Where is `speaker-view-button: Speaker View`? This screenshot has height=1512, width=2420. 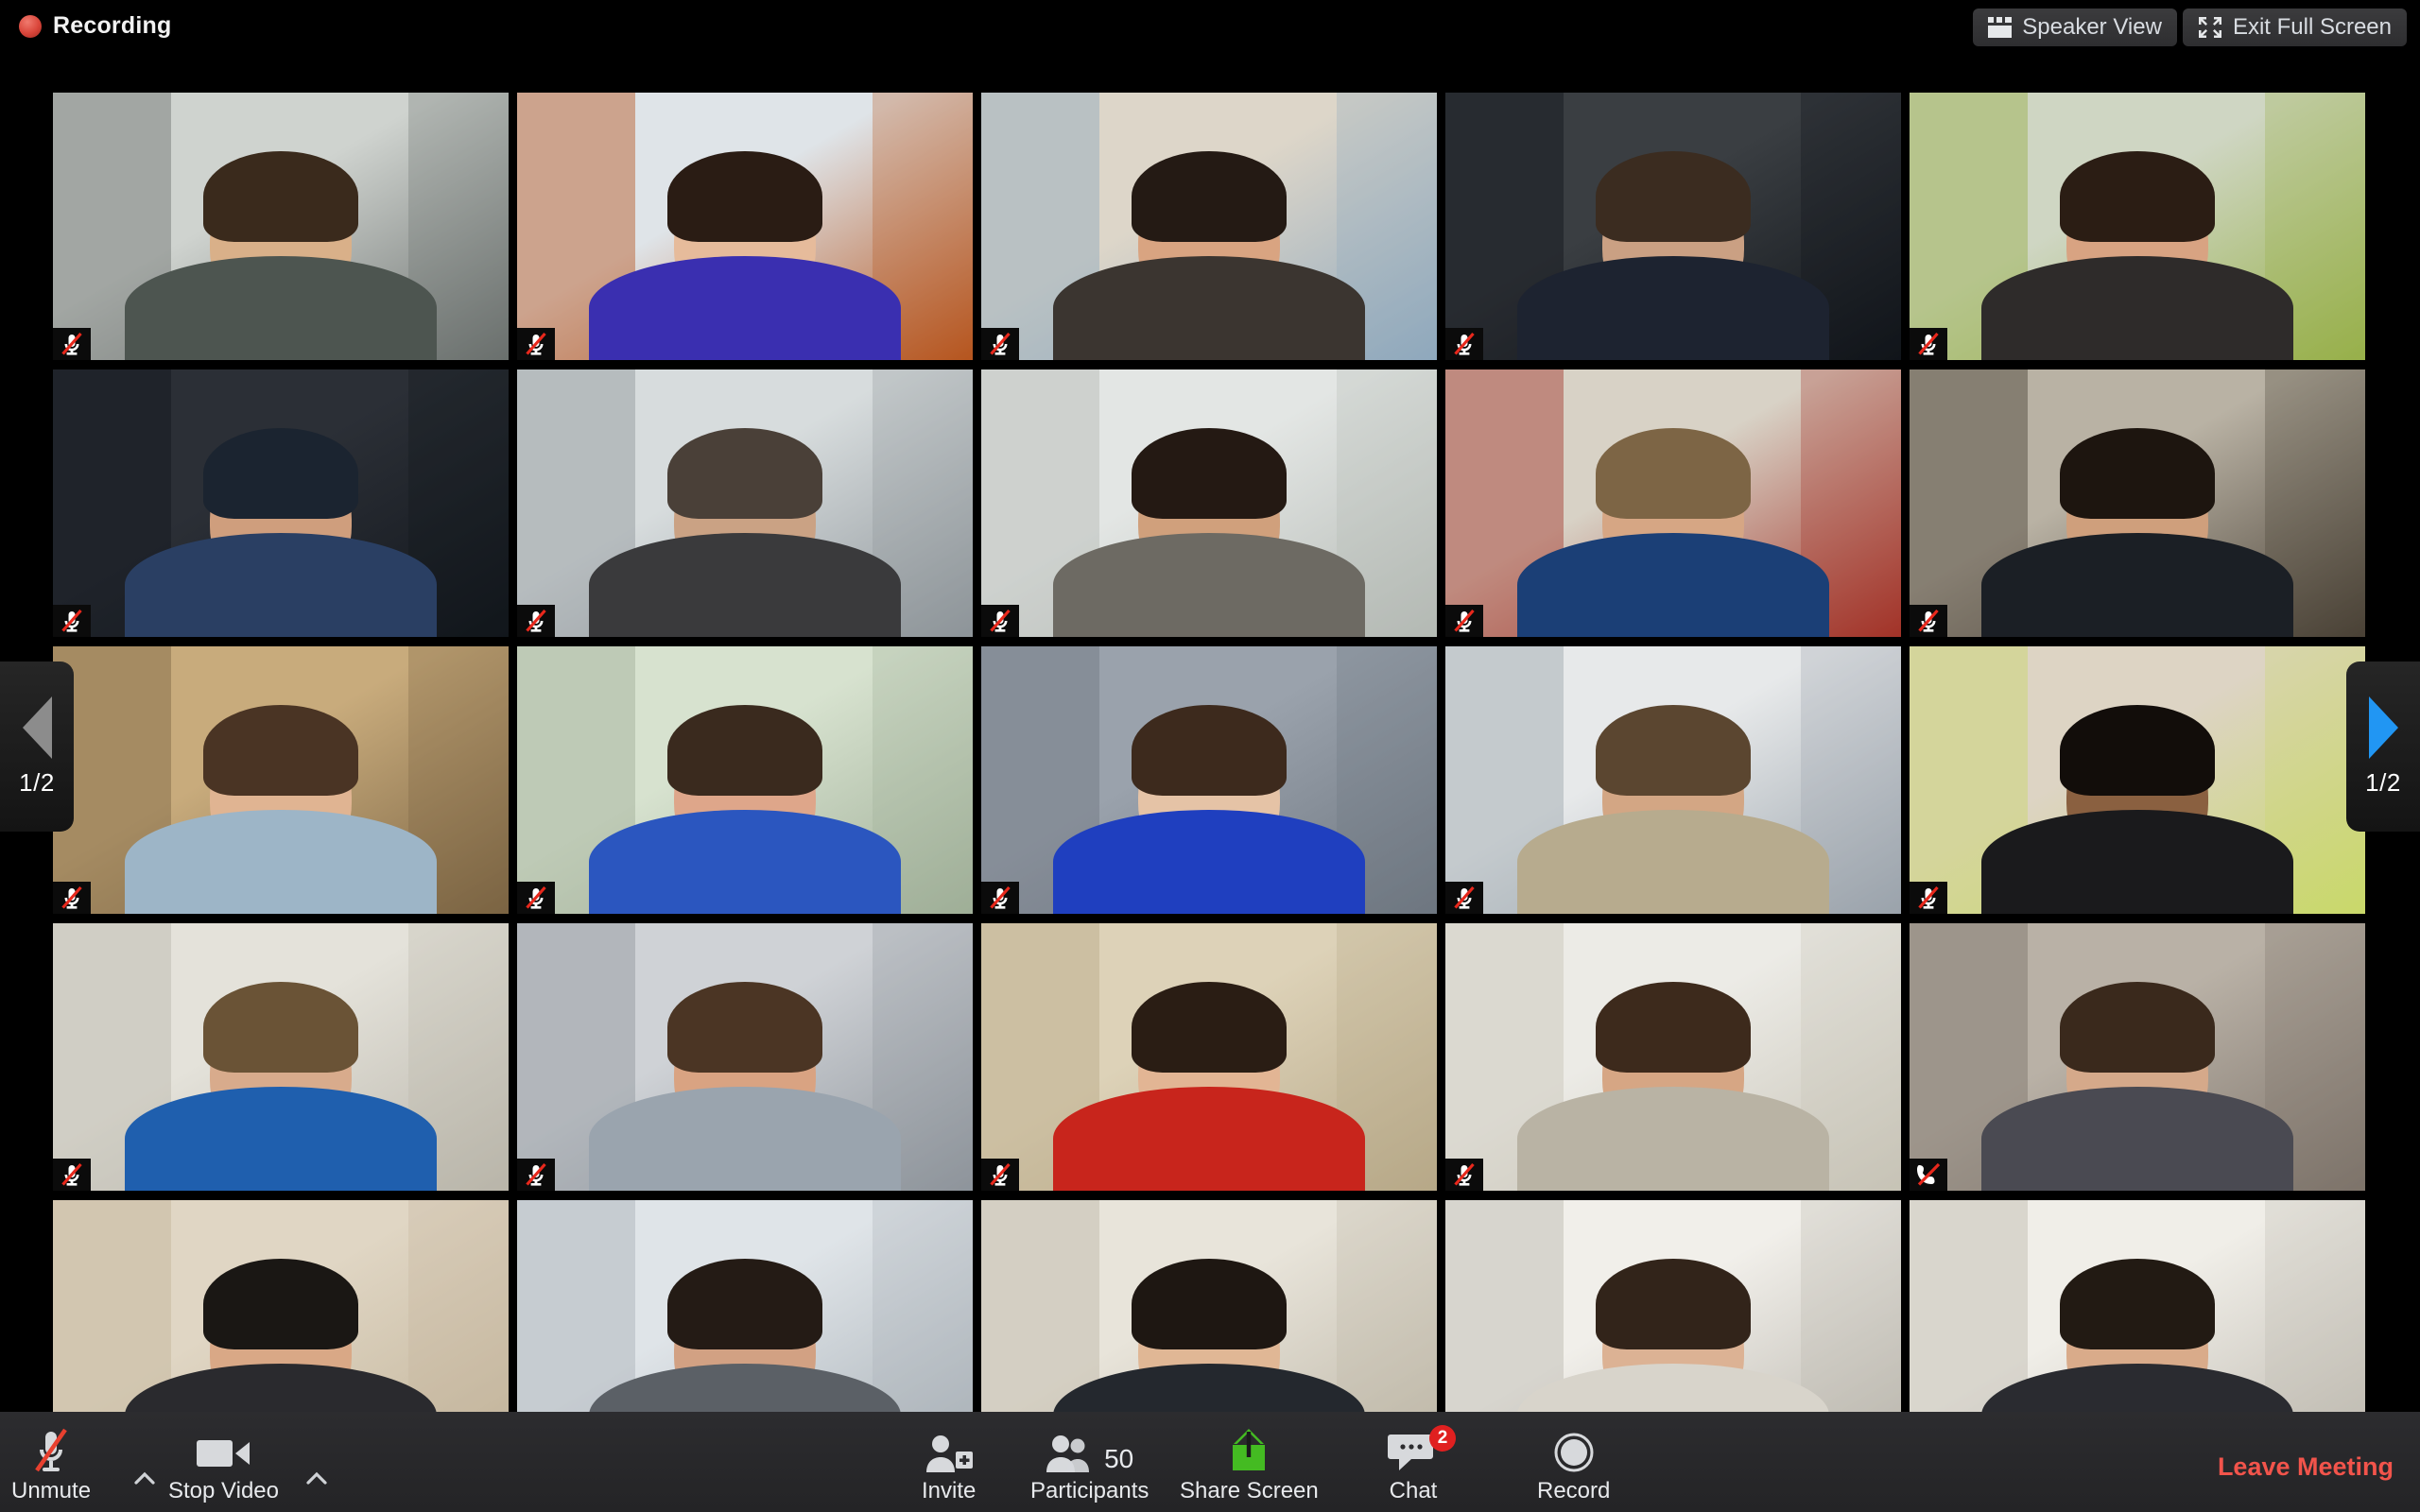 speaker-view-button: Speaker View is located at coordinates (2075, 27).